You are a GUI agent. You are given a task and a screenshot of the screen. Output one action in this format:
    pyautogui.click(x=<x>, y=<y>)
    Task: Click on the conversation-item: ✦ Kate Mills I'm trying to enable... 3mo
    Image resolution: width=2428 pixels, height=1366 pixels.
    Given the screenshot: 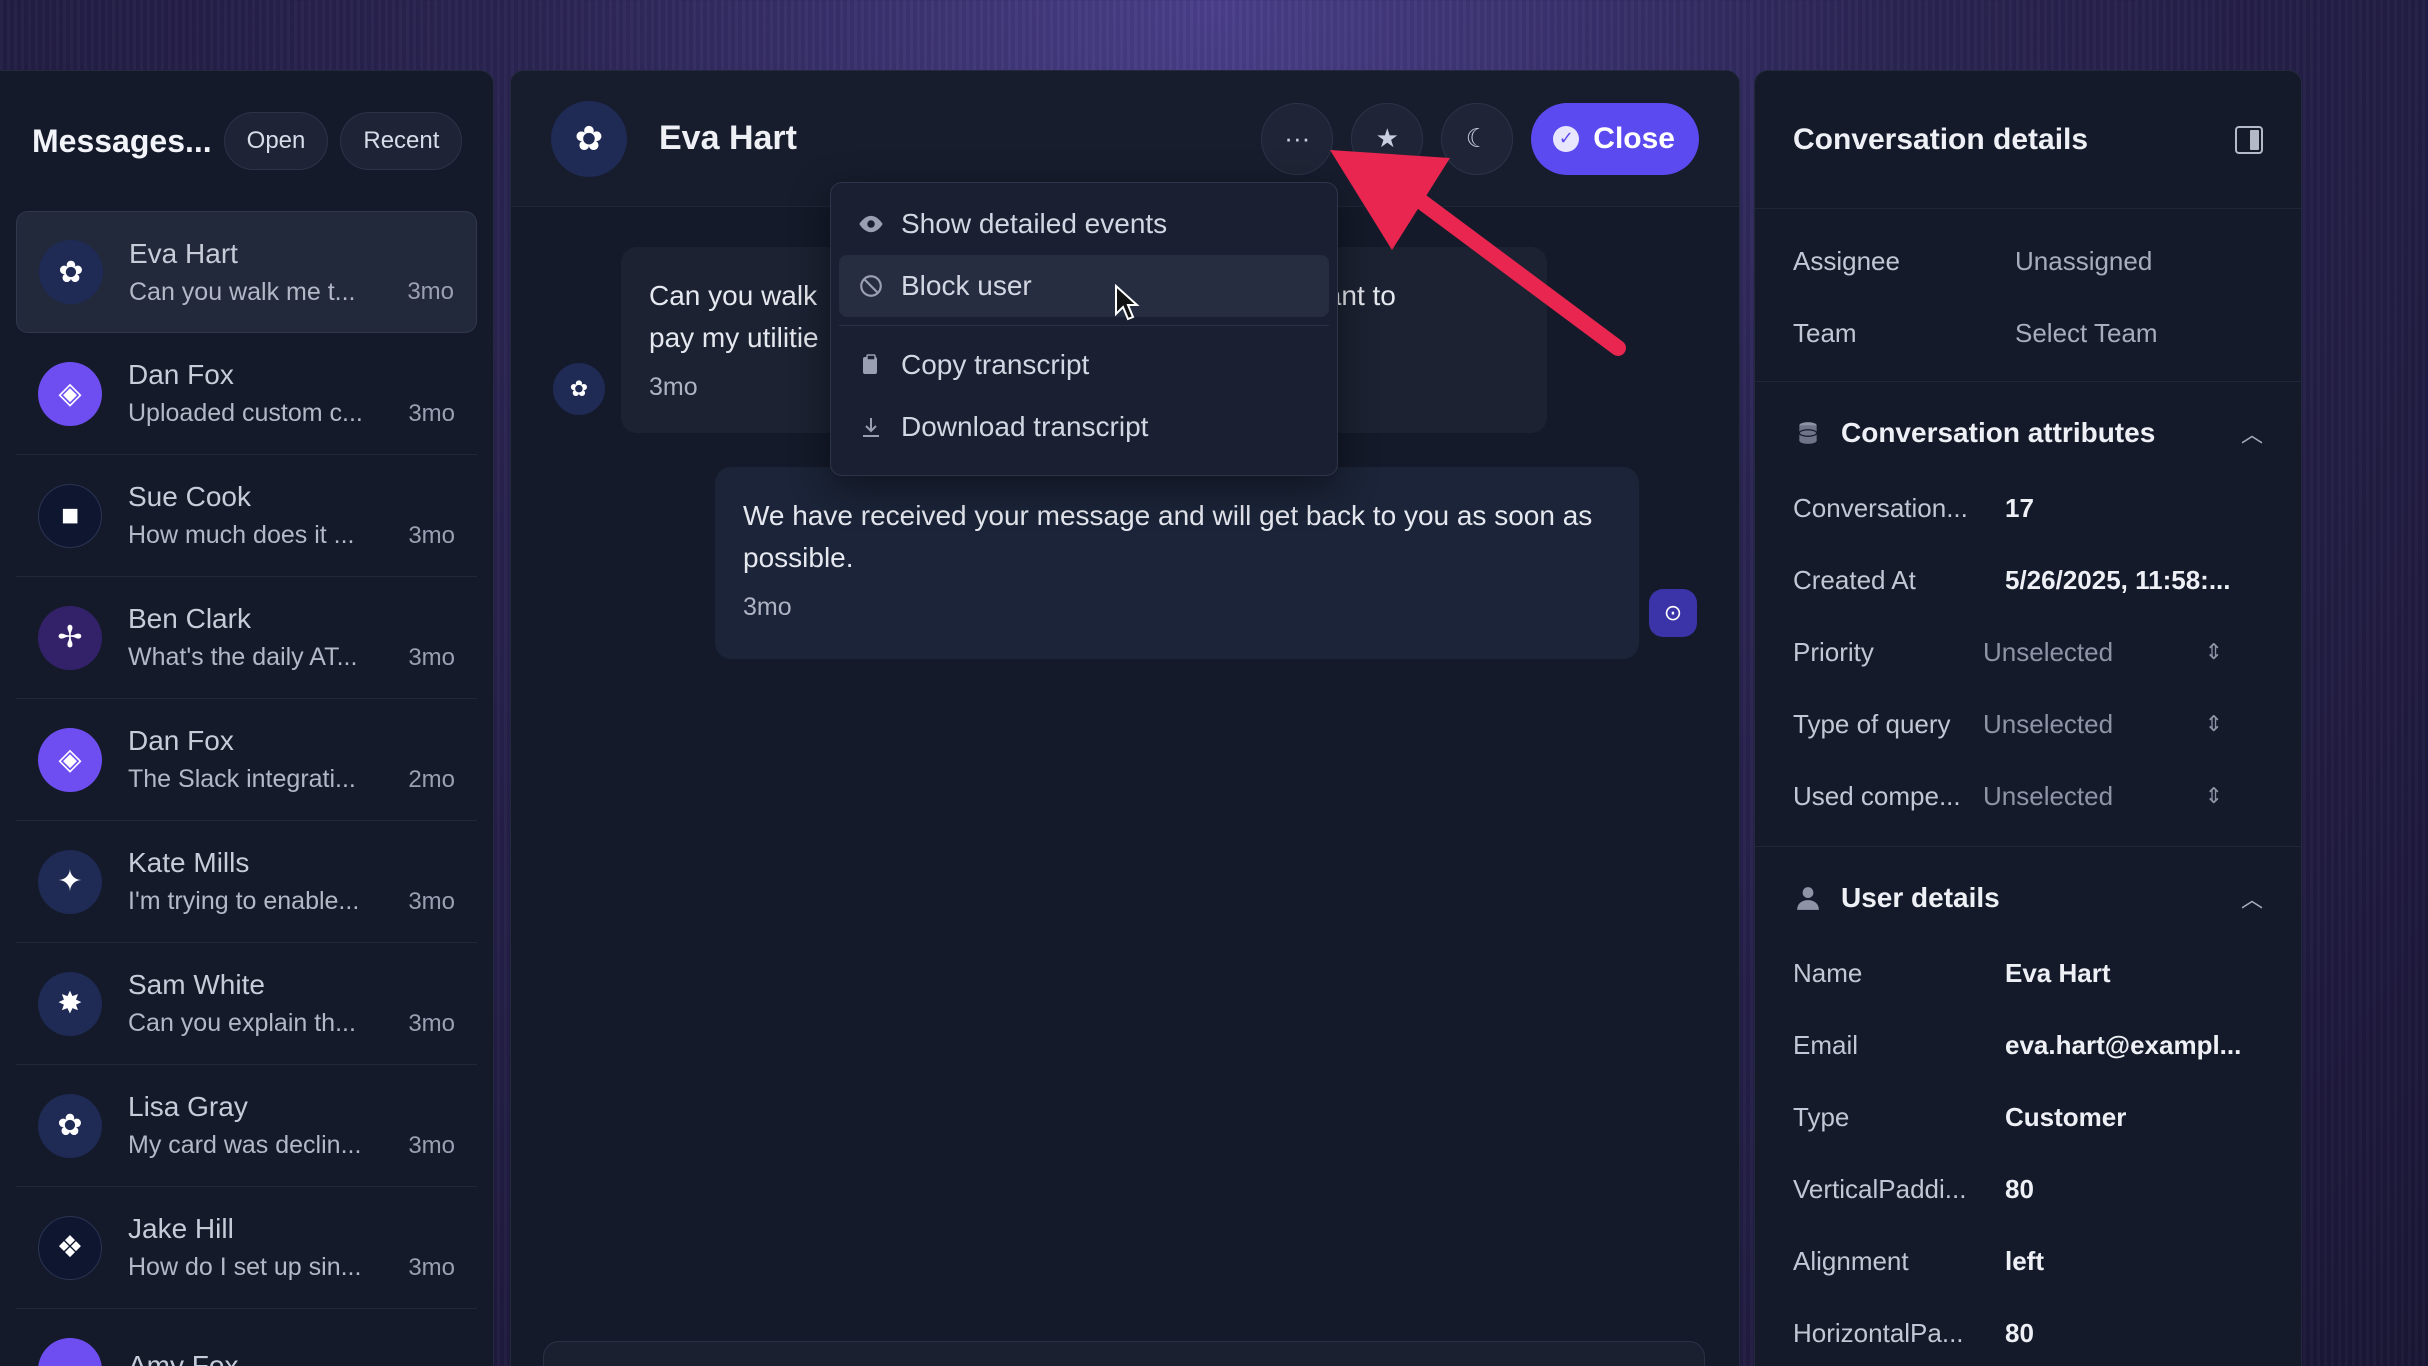 What is the action you would take?
    pyautogui.click(x=246, y=882)
    